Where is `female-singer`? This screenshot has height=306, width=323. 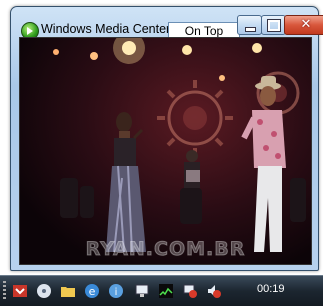
female-singer is located at coordinates (126, 182).